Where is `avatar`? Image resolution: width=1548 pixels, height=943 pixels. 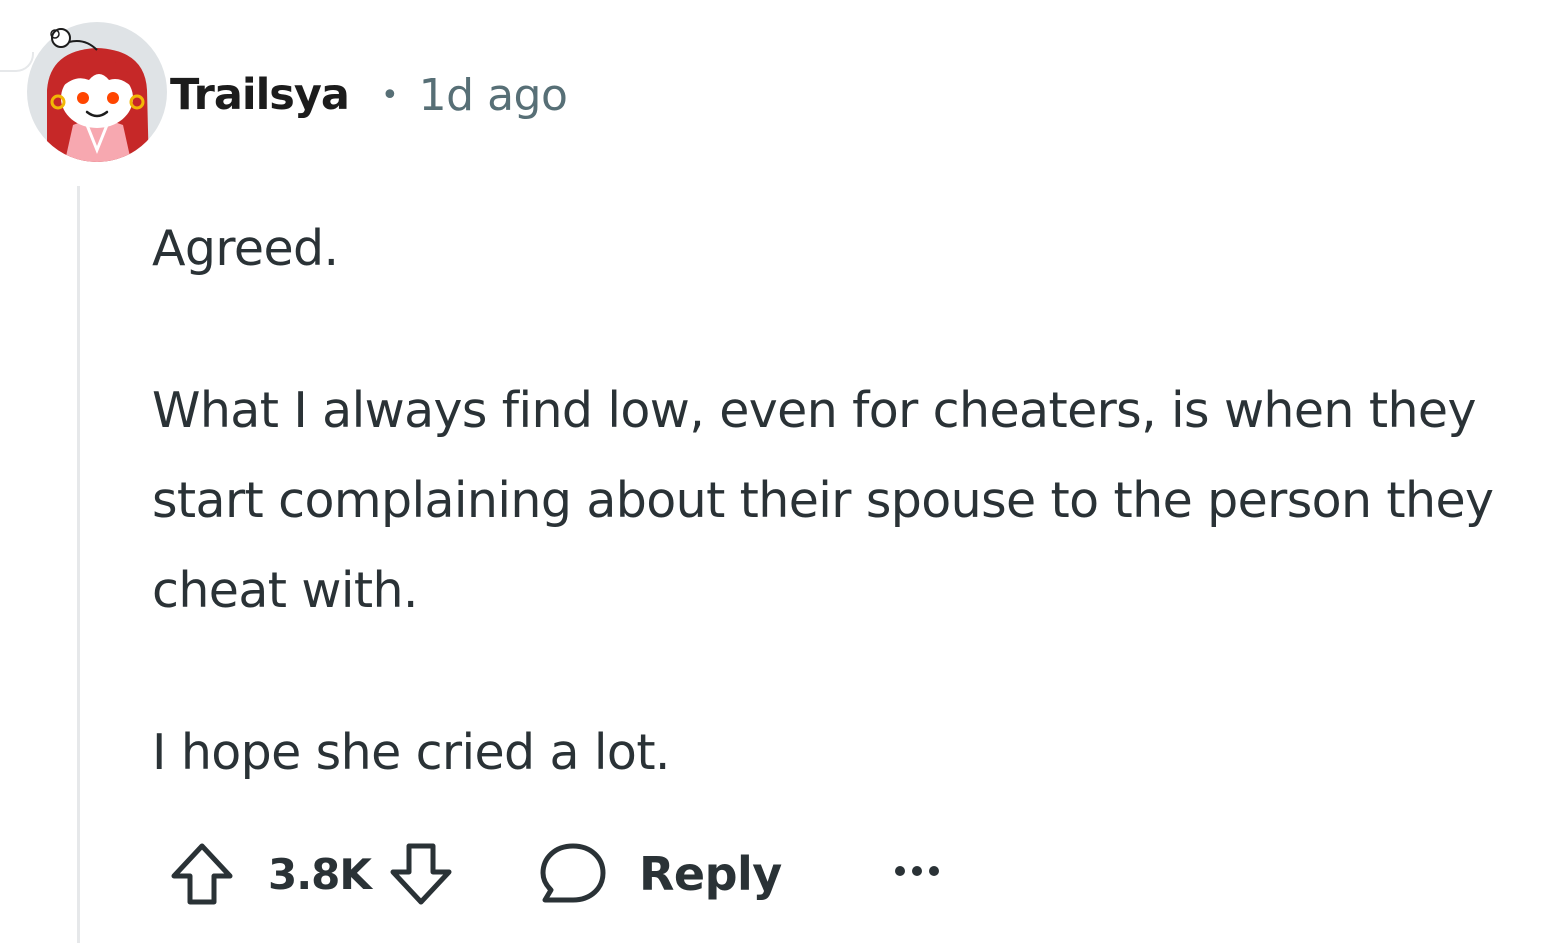
avatar is located at coordinates (97, 92).